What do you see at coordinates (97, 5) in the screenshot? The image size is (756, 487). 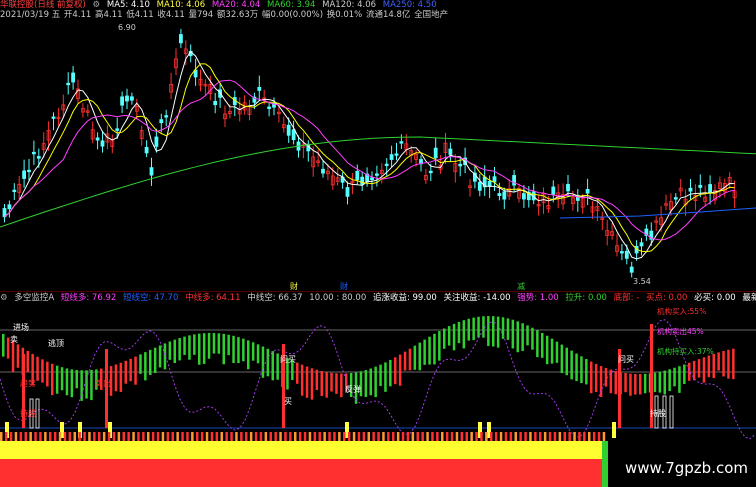 I see `settings-icon: ⚙` at bounding box center [97, 5].